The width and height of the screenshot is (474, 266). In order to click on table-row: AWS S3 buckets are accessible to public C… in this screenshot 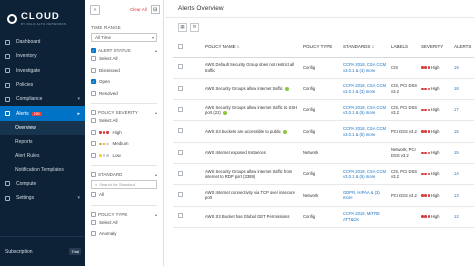, I will do `click(323, 131)`.